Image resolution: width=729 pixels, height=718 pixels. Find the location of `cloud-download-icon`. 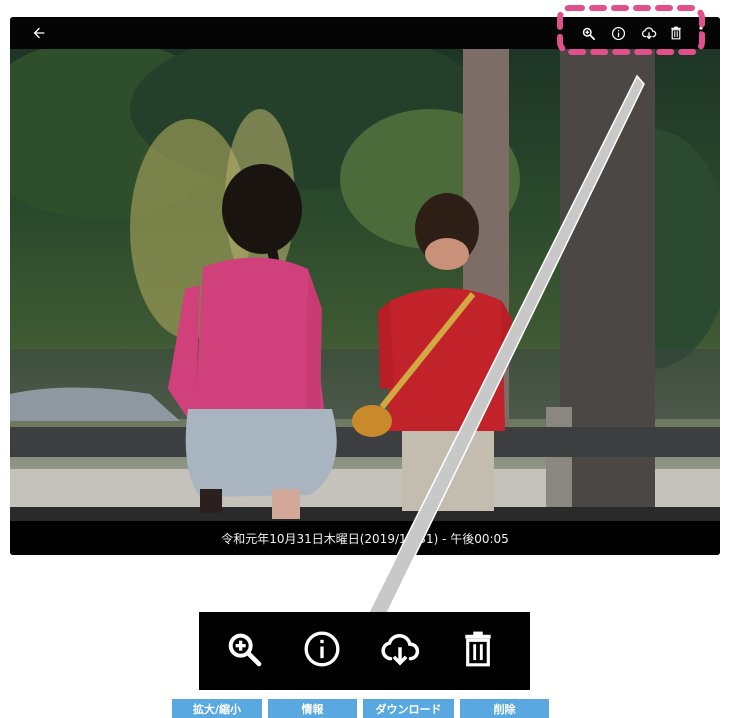

cloud-download-icon is located at coordinates (400, 649).